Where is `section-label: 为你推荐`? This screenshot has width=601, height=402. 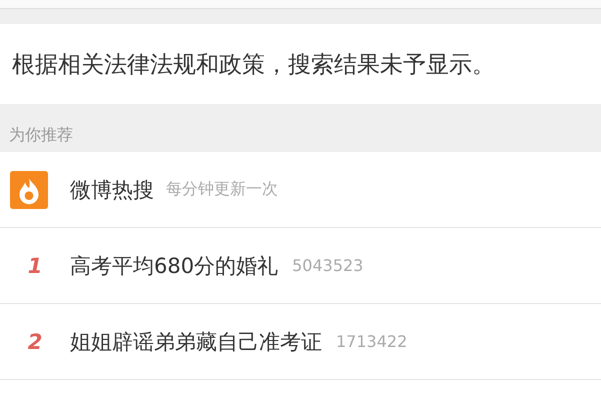
section-label: 为你推荐 is located at coordinates (41, 135).